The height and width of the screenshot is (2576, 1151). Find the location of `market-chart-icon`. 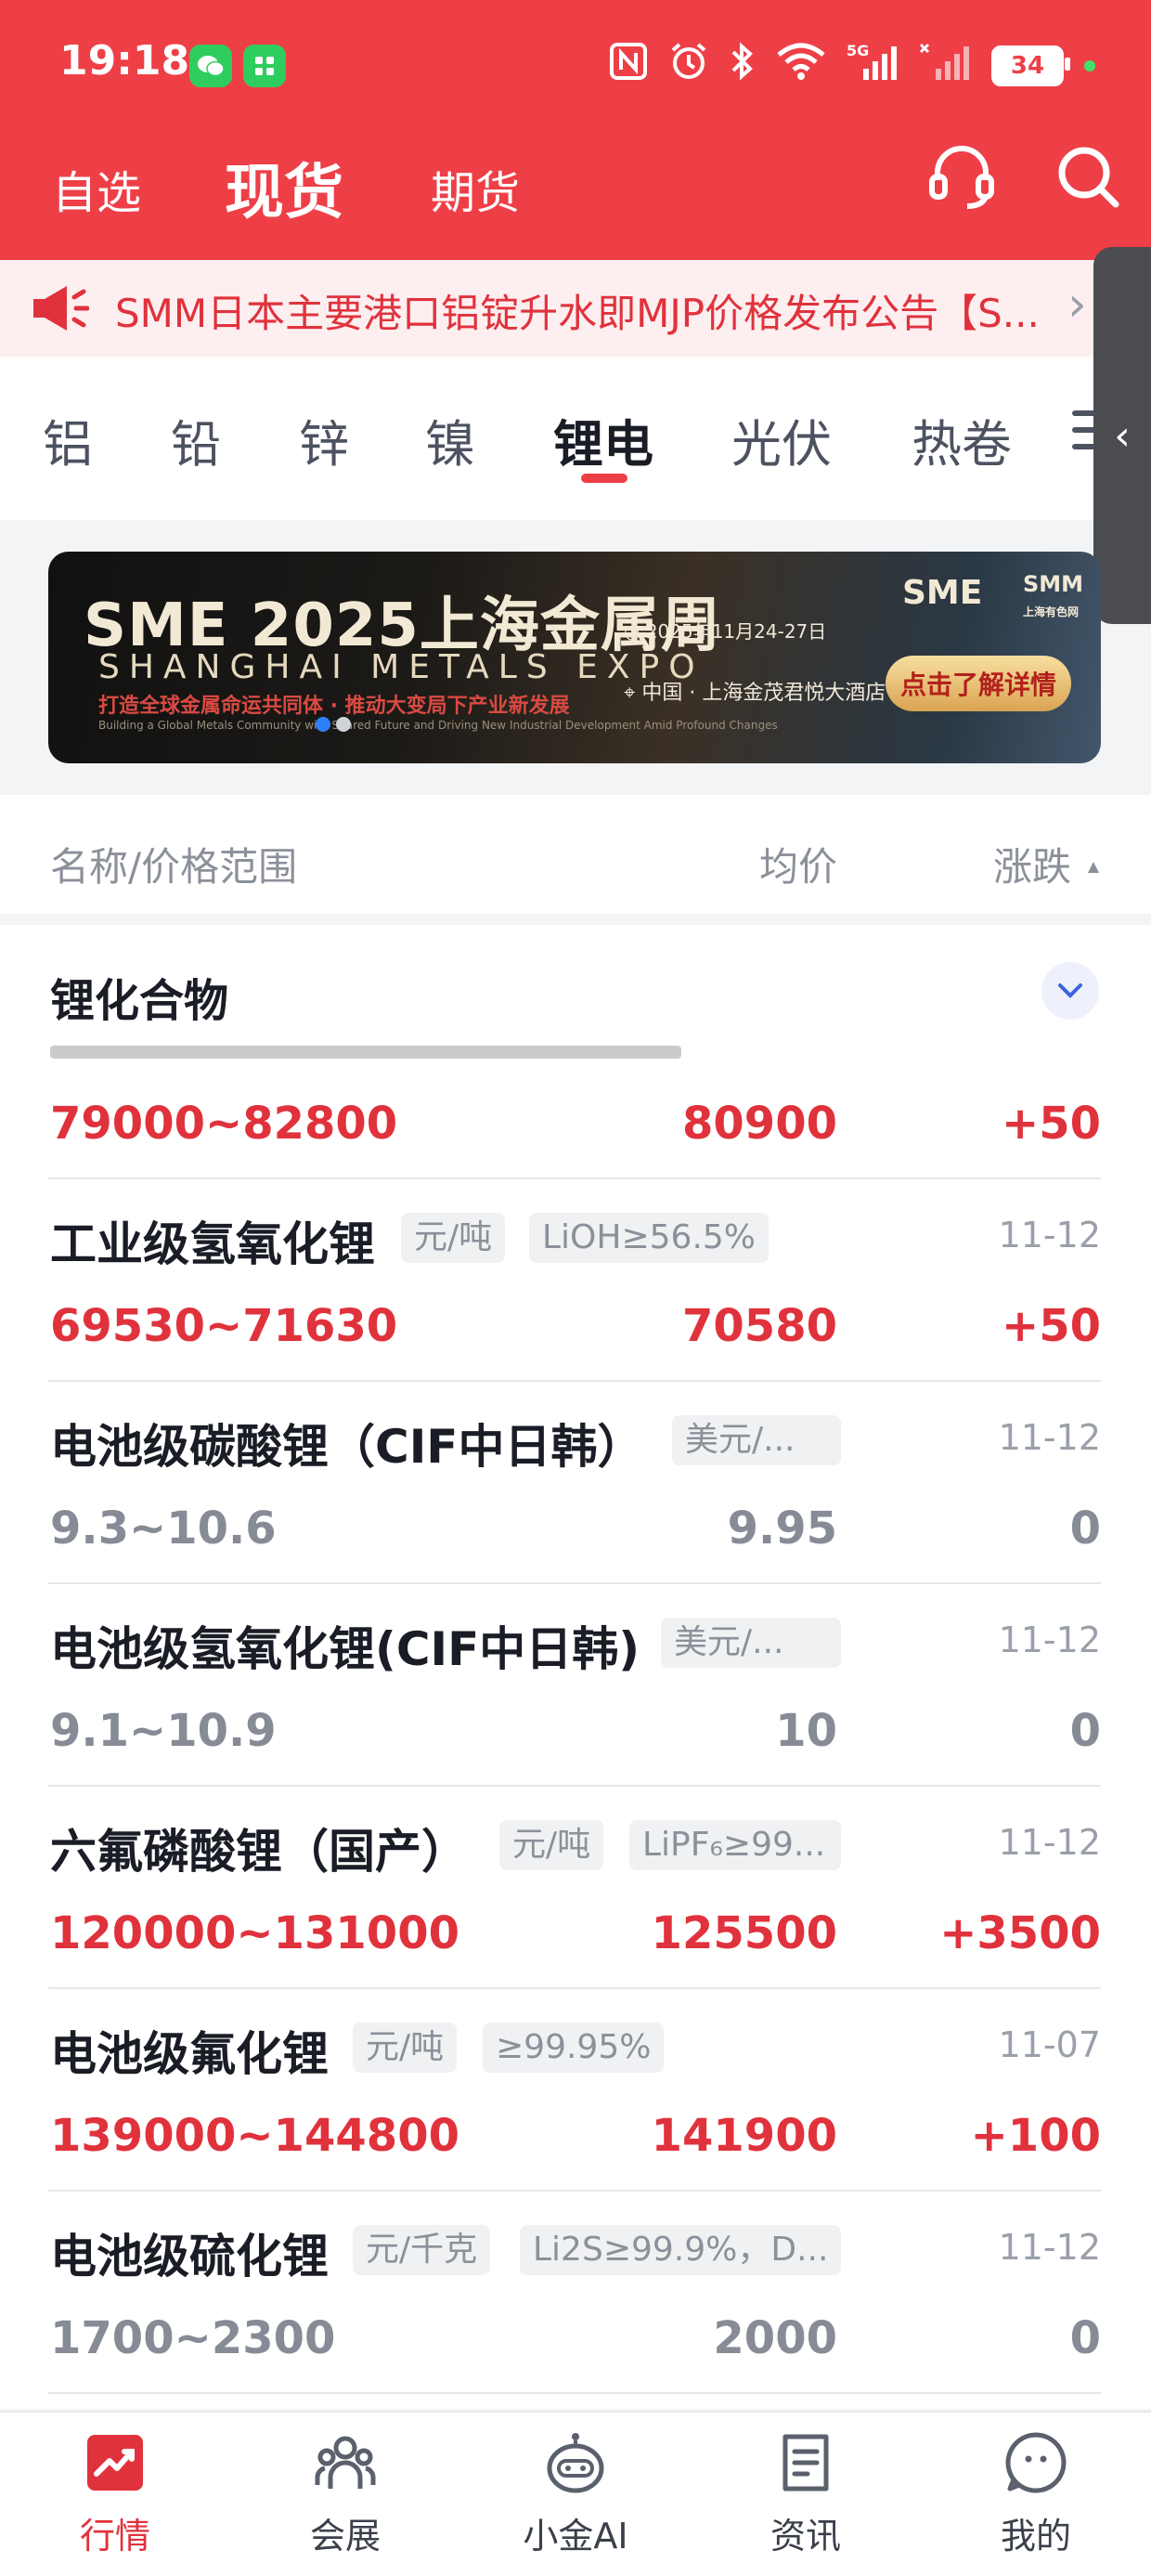

market-chart-icon is located at coordinates (116, 2462).